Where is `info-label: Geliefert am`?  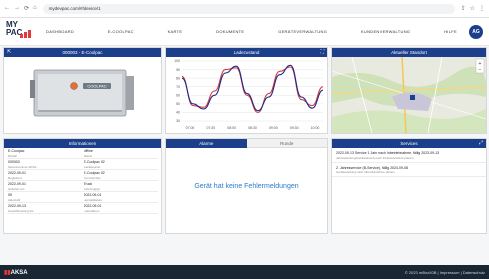
info-label: Geliefert am is located at coordinates (16, 188).